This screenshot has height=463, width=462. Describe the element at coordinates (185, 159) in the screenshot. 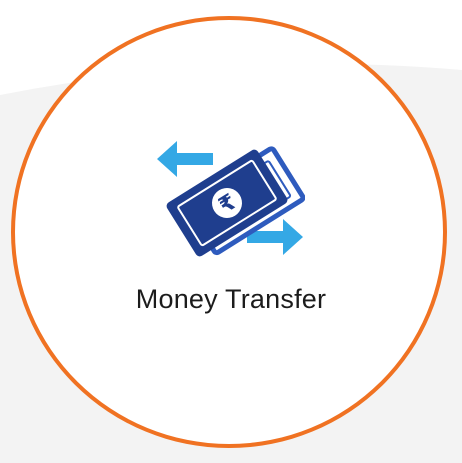

I see `arrow-left-icon` at that location.